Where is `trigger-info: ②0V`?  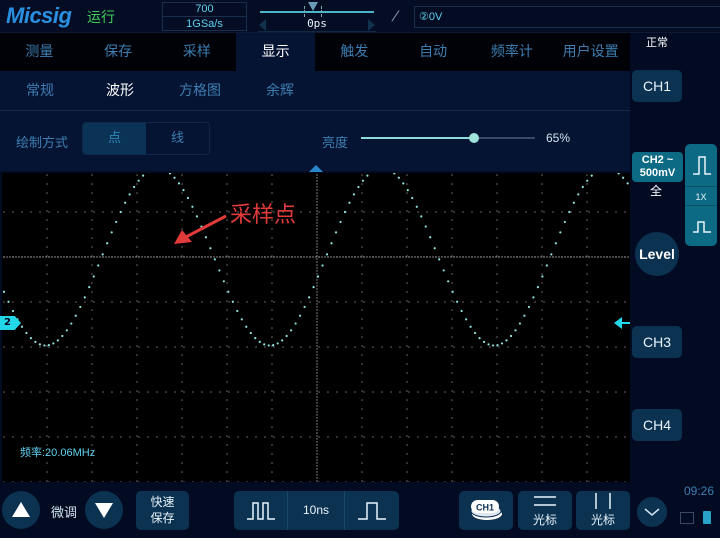 trigger-info: ②0V is located at coordinates (567, 17).